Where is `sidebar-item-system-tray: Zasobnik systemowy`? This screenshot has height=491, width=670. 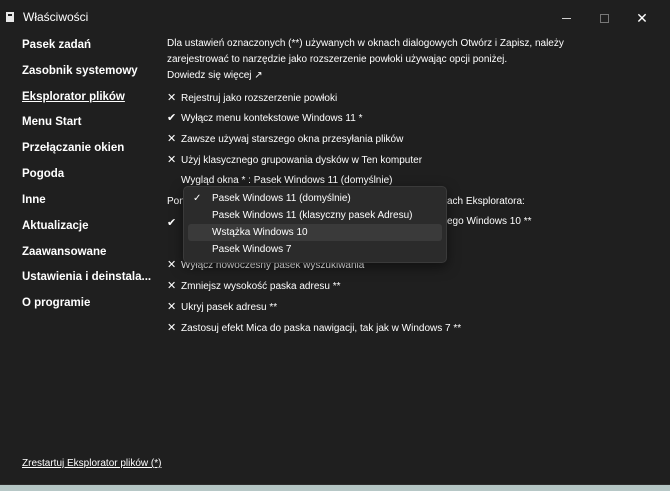 sidebar-item-system-tray: Zasobnik systemowy is located at coordinates (80, 71).